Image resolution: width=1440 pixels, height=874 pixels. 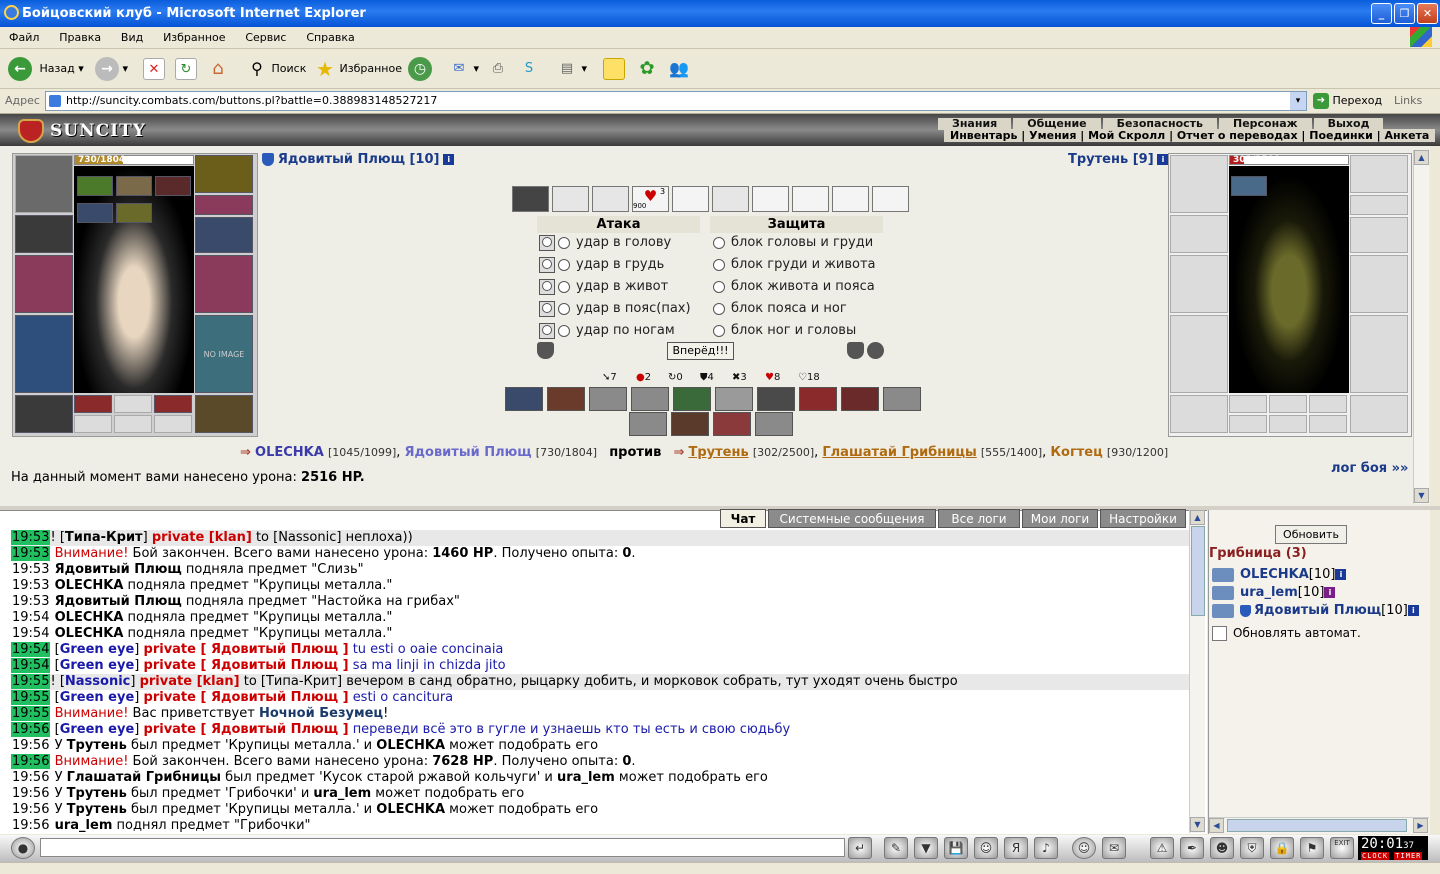 What do you see at coordinates (1223, 592) in the screenshot?
I see `player-action-icon` at bounding box center [1223, 592].